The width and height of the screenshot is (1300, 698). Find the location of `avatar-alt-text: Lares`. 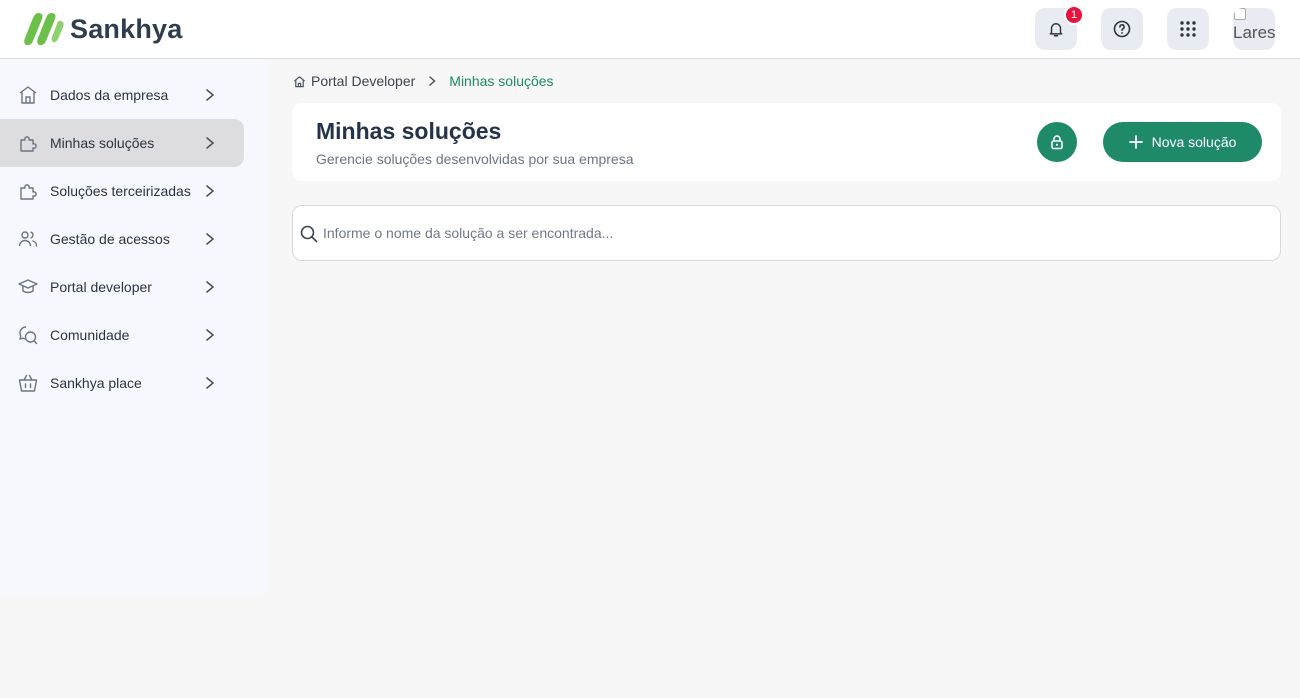

avatar-alt-text: Lares is located at coordinates (1254, 32).